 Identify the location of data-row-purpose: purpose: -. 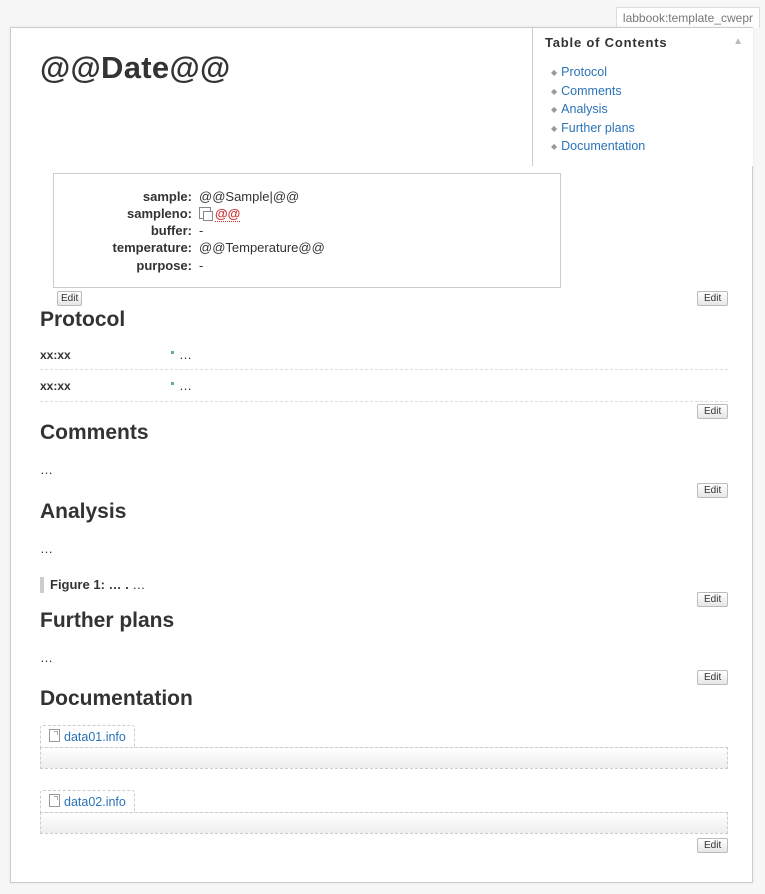
(307, 265).